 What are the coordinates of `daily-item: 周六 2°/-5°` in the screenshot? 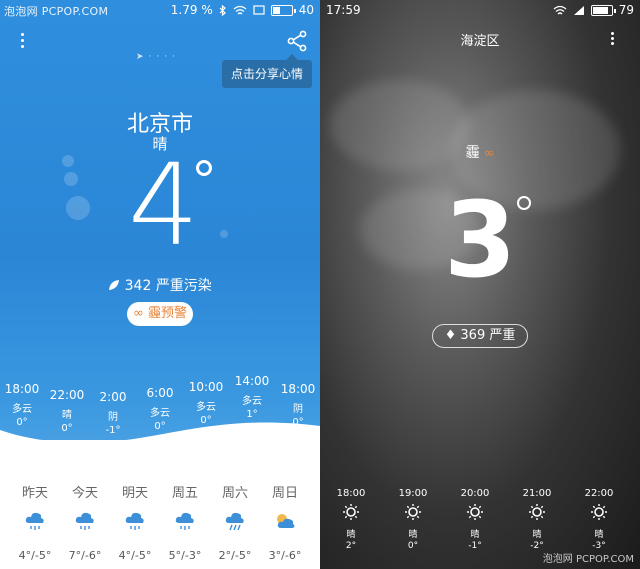 It's located at (235, 522).